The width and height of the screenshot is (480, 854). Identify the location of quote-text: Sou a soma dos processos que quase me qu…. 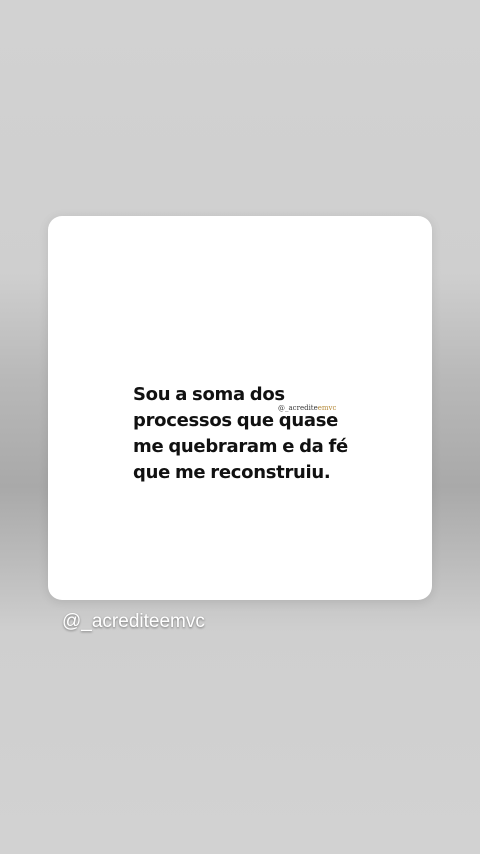
(258, 434).